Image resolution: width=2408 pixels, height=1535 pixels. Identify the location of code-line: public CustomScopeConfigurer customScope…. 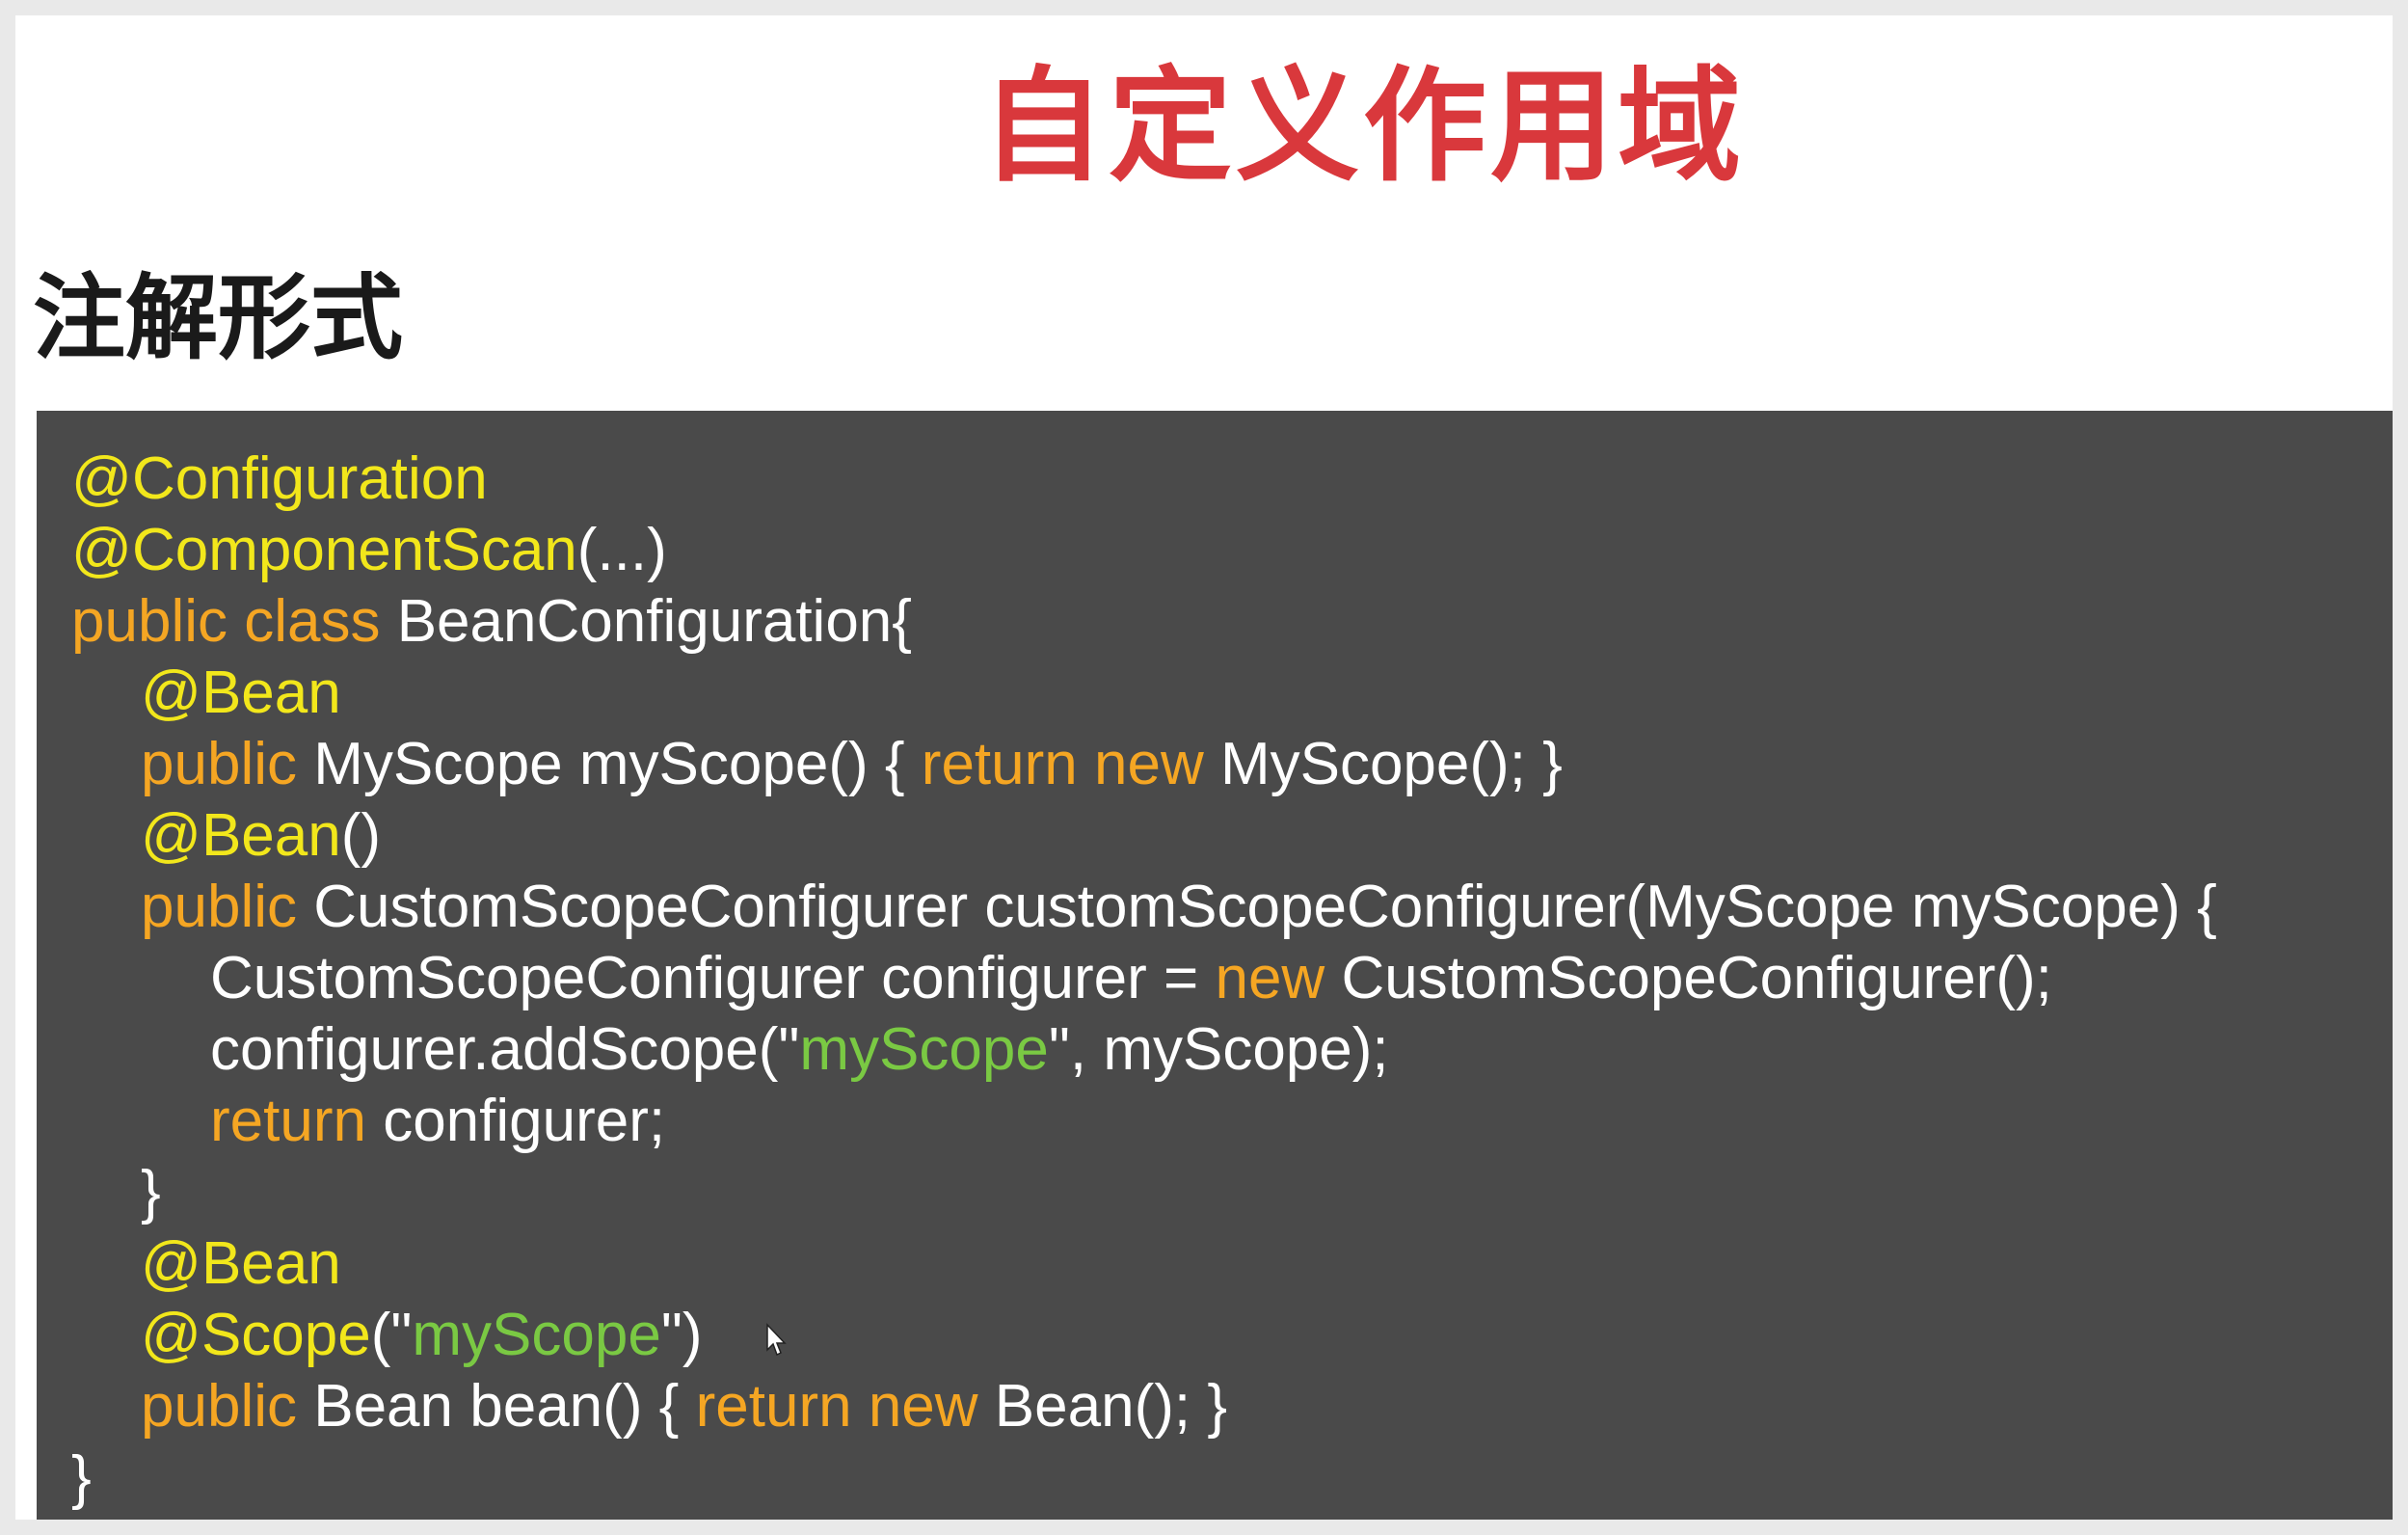
(1144, 908).